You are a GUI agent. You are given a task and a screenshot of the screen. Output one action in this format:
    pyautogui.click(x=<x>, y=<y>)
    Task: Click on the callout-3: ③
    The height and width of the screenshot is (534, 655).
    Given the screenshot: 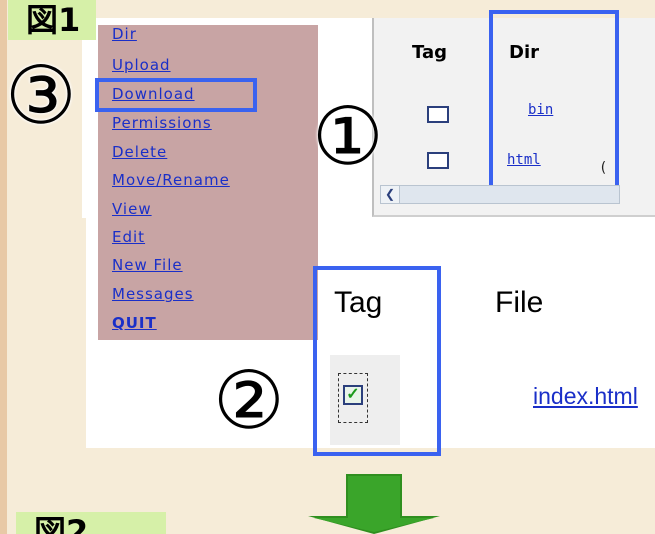 What is the action you would take?
    pyautogui.click(x=41, y=95)
    